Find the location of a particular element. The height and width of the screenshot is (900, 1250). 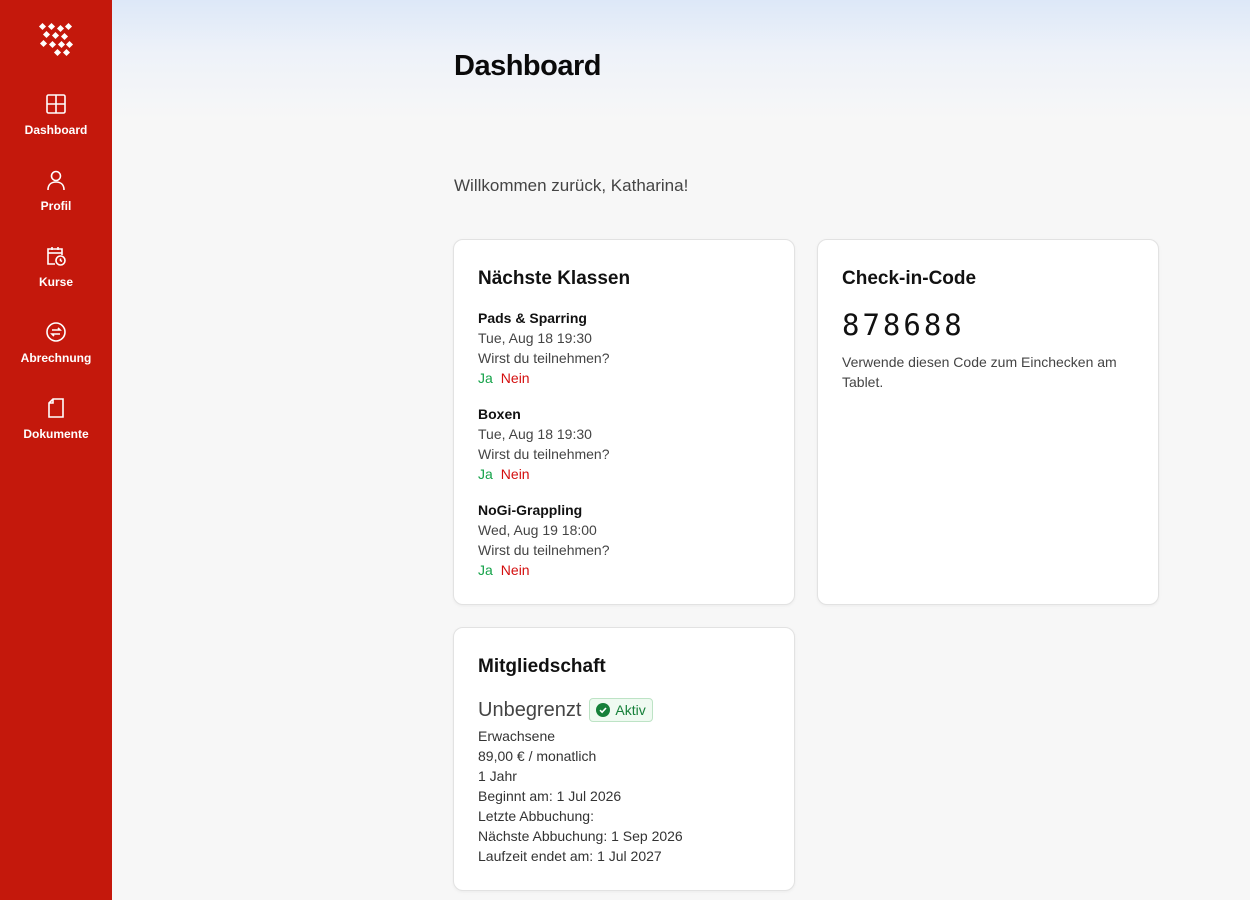

sidebar-item-dashboard: Dashboard is located at coordinates (56, 128).